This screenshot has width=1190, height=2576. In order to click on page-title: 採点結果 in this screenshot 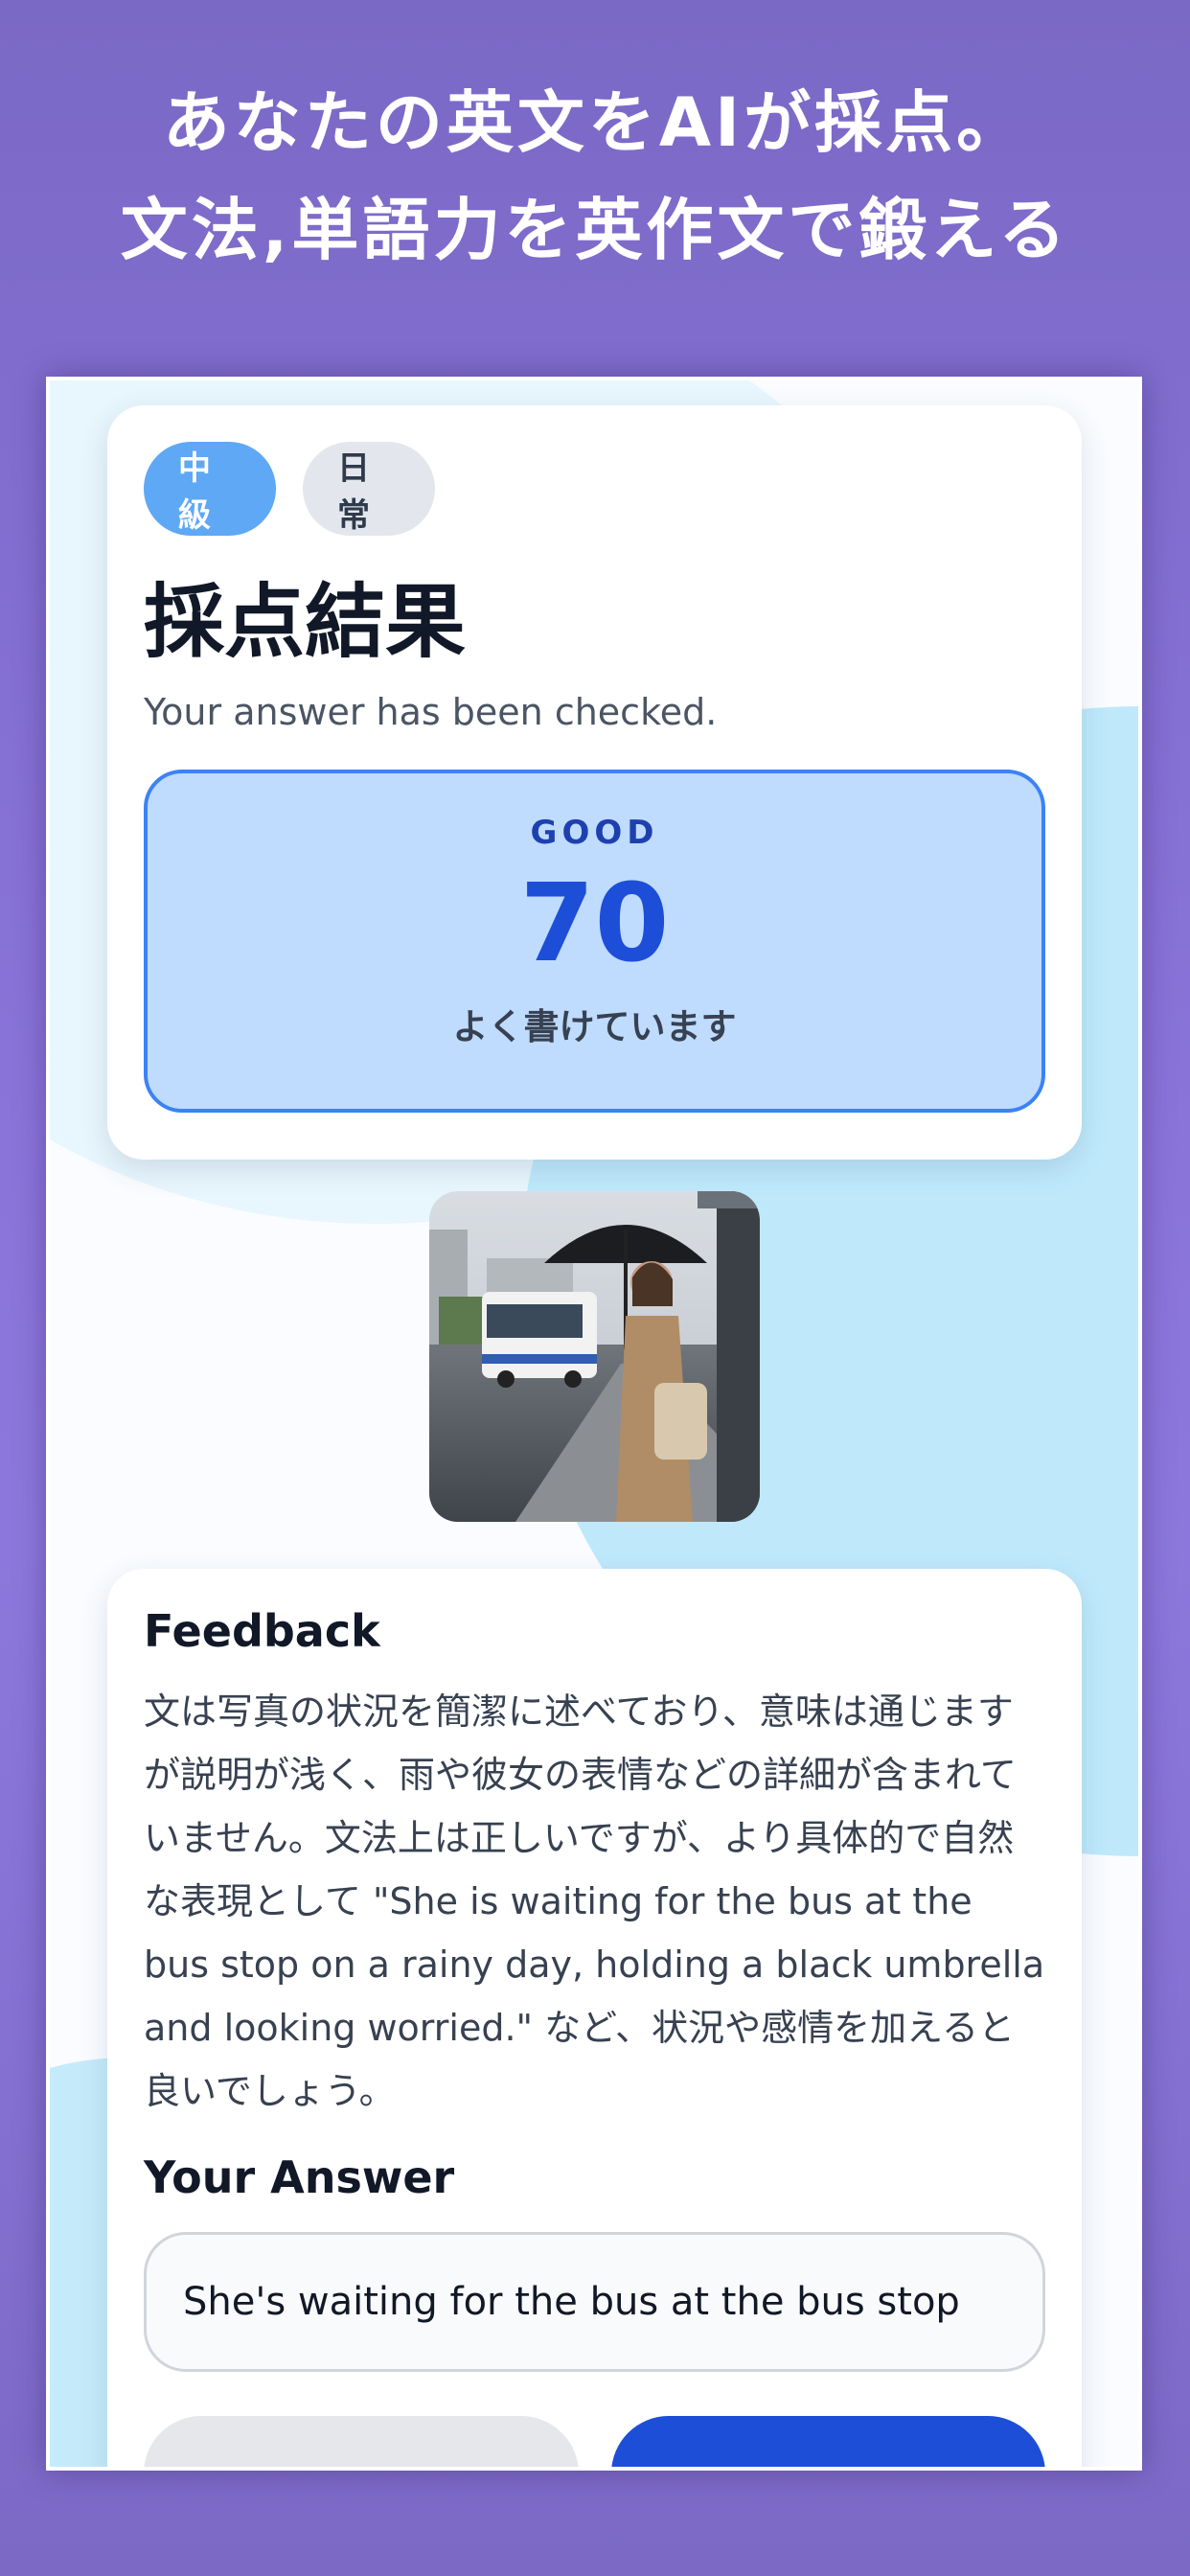, I will do `click(305, 622)`.